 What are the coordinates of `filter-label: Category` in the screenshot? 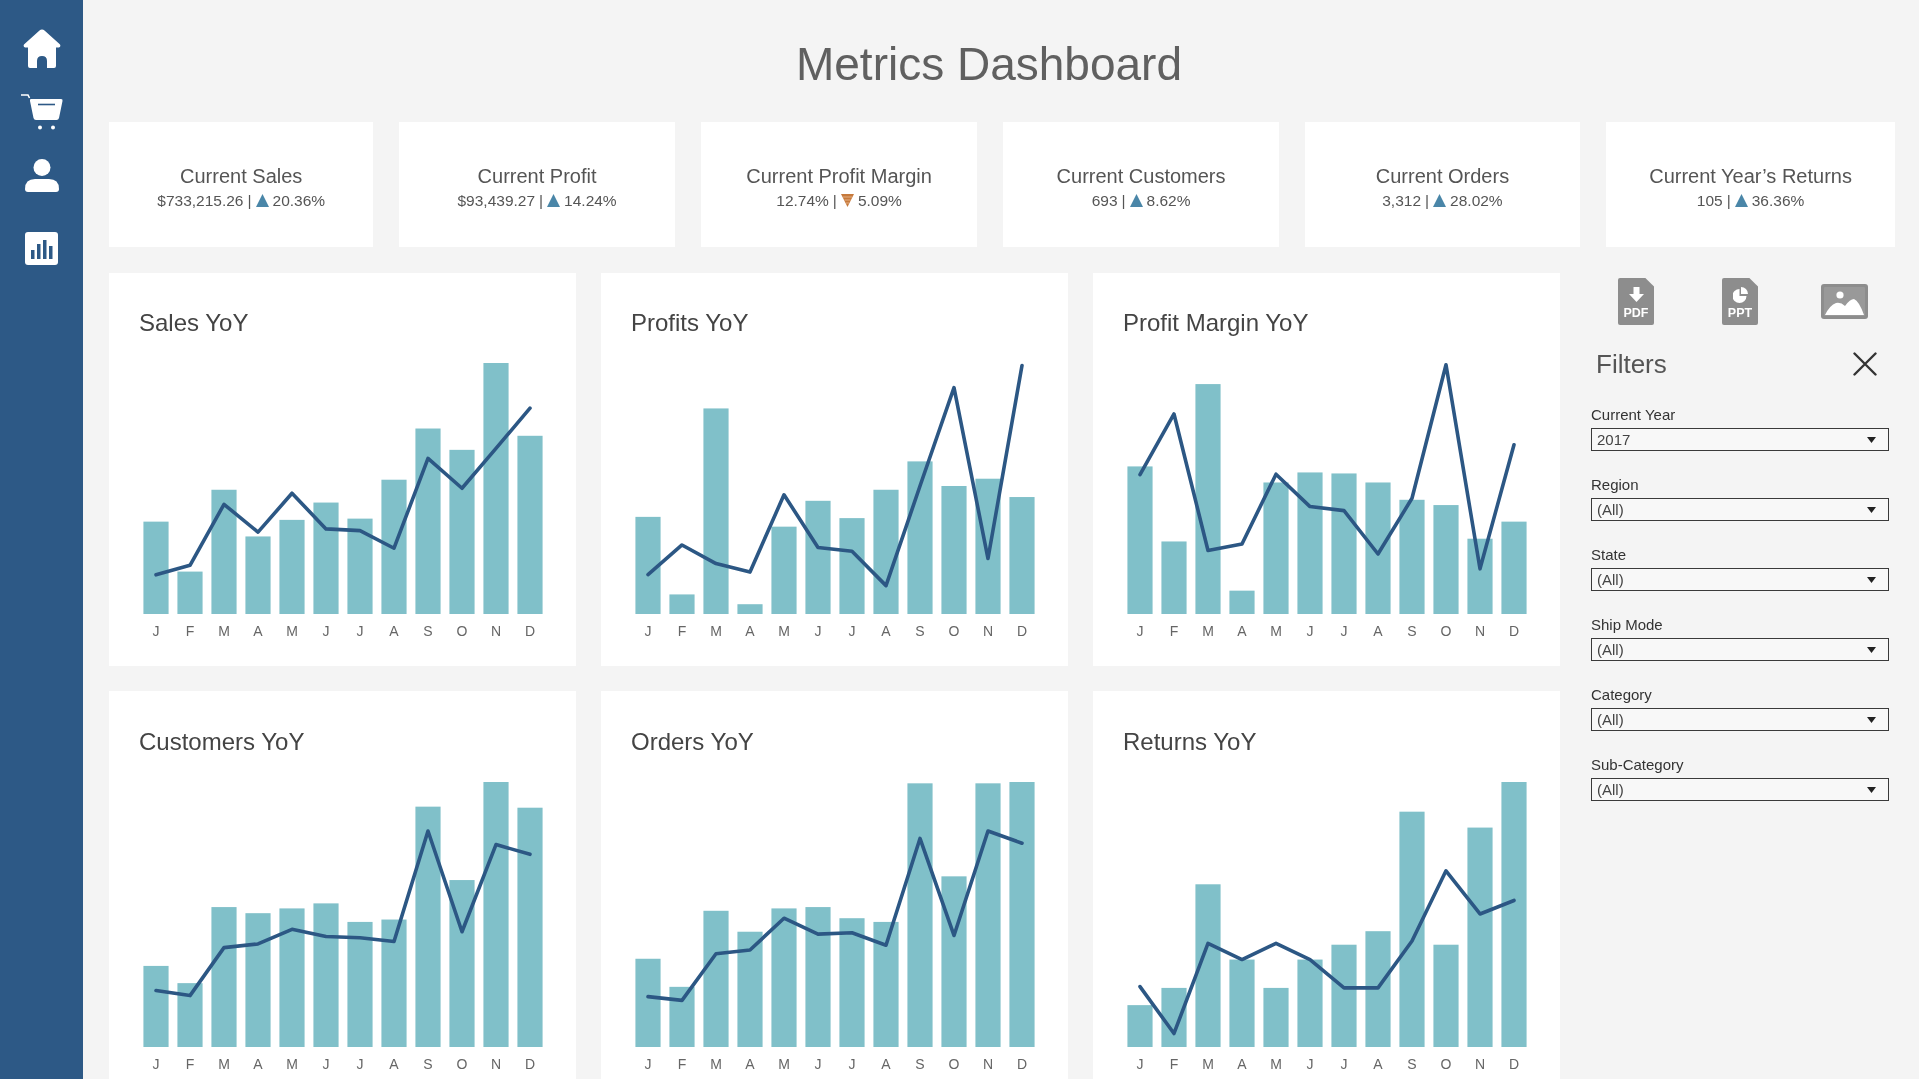 It's located at (1621, 695).